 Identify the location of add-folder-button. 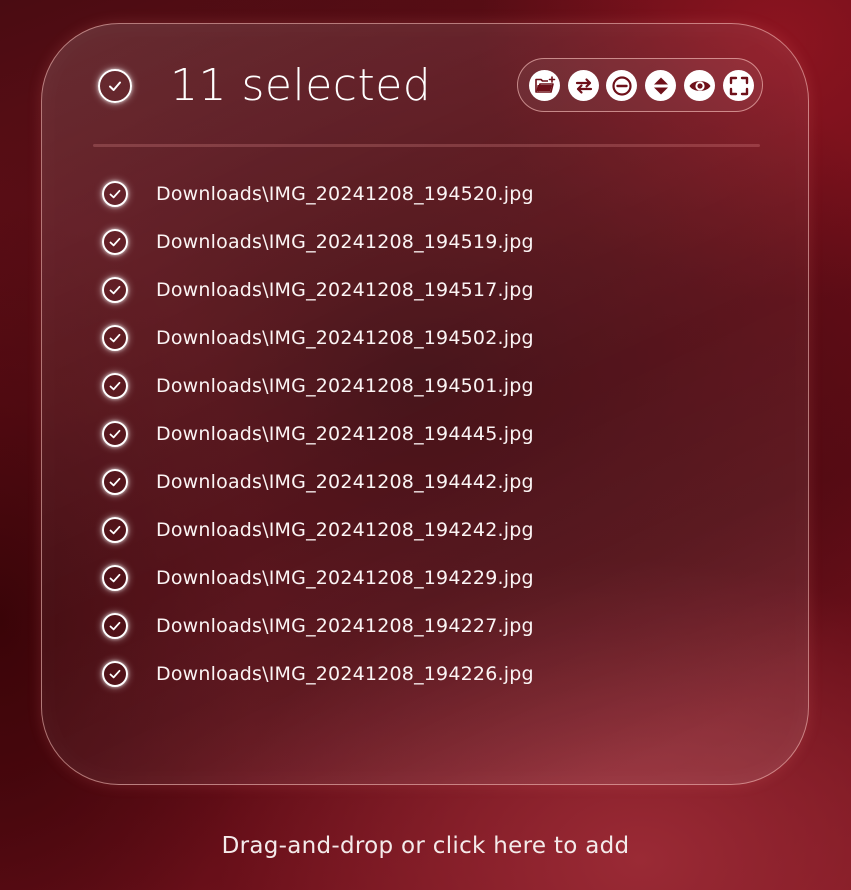
(544, 85).